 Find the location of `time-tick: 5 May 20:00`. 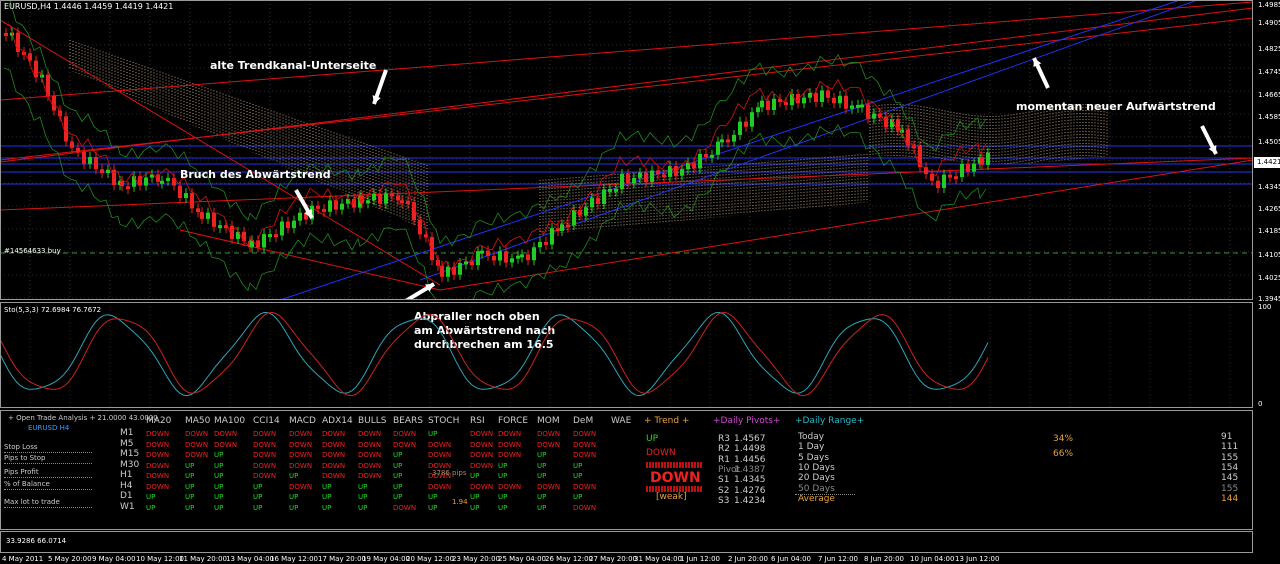

time-tick: 5 May 20:00 is located at coordinates (70, 559).